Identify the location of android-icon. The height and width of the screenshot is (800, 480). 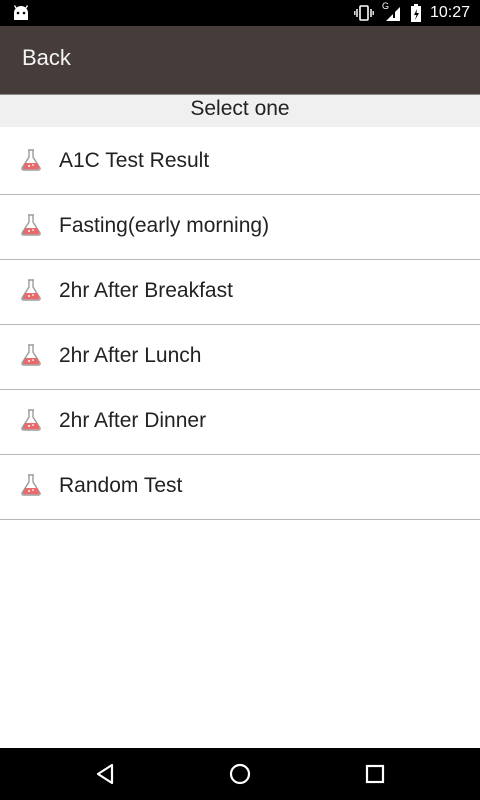
(21, 12).